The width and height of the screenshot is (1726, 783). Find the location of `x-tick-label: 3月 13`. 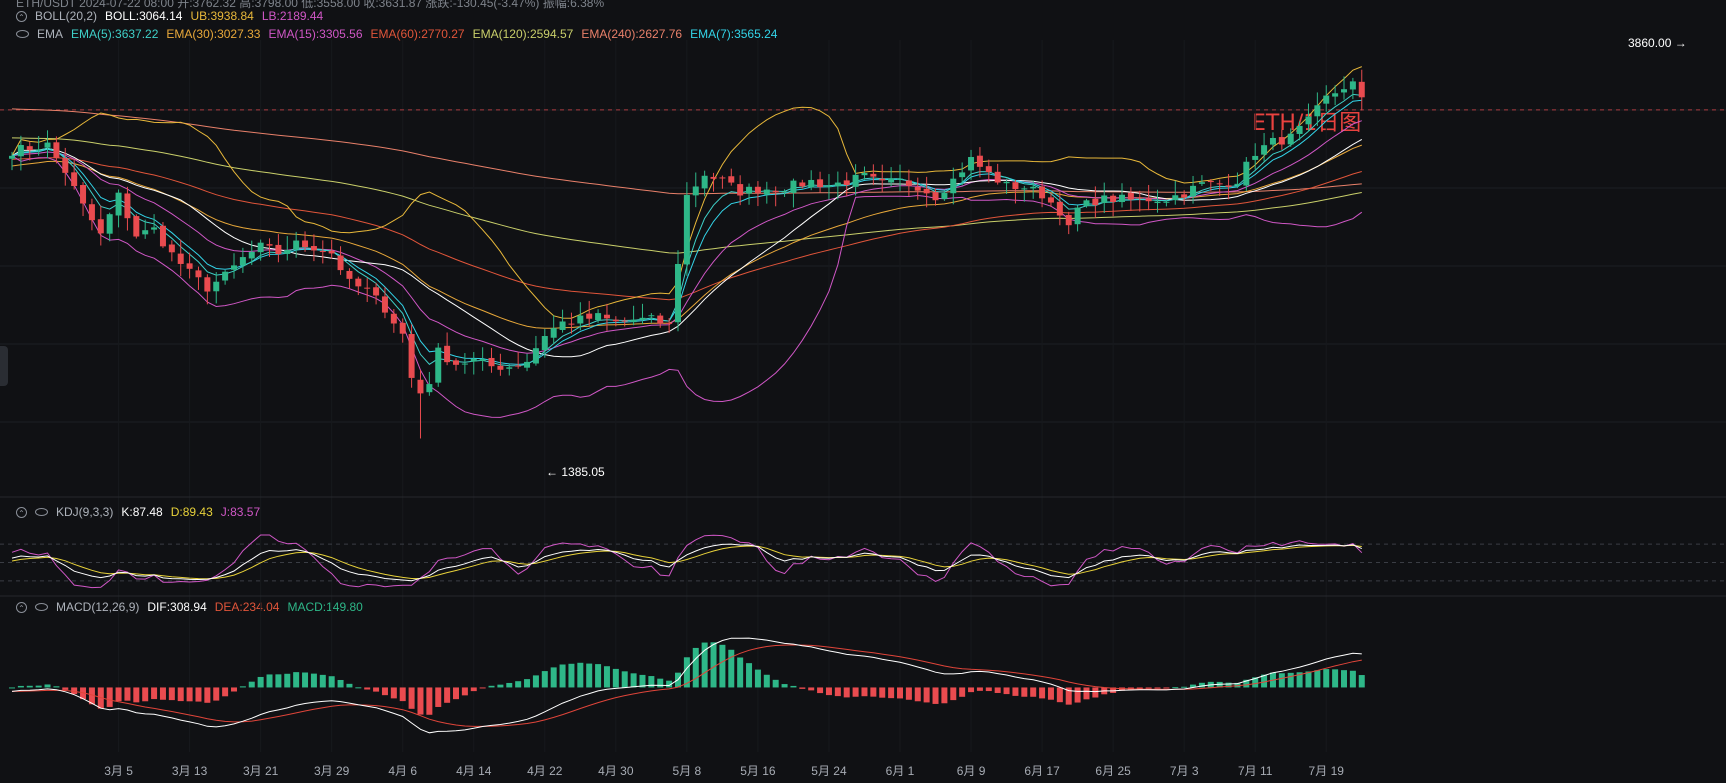

x-tick-label: 3月 13 is located at coordinates (189, 771).